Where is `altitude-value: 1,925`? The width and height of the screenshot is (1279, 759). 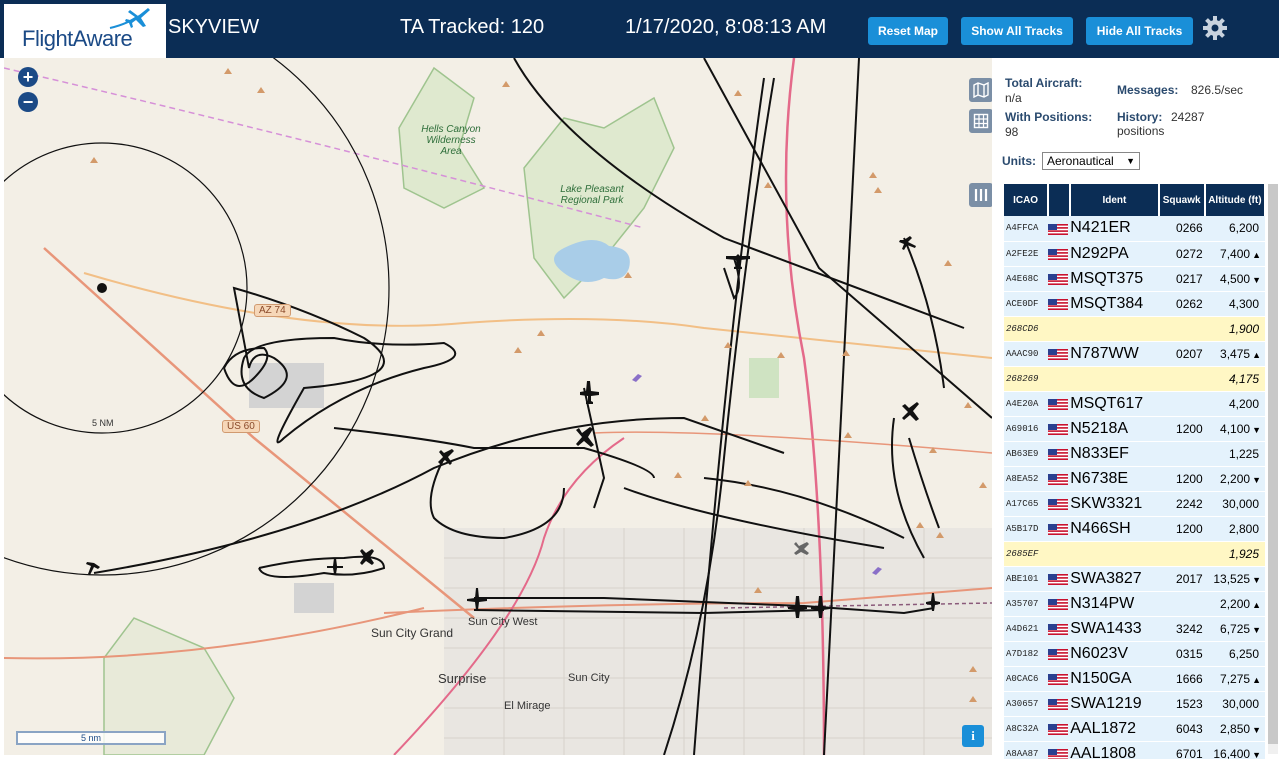 altitude-value: 1,925 is located at coordinates (1243, 553).